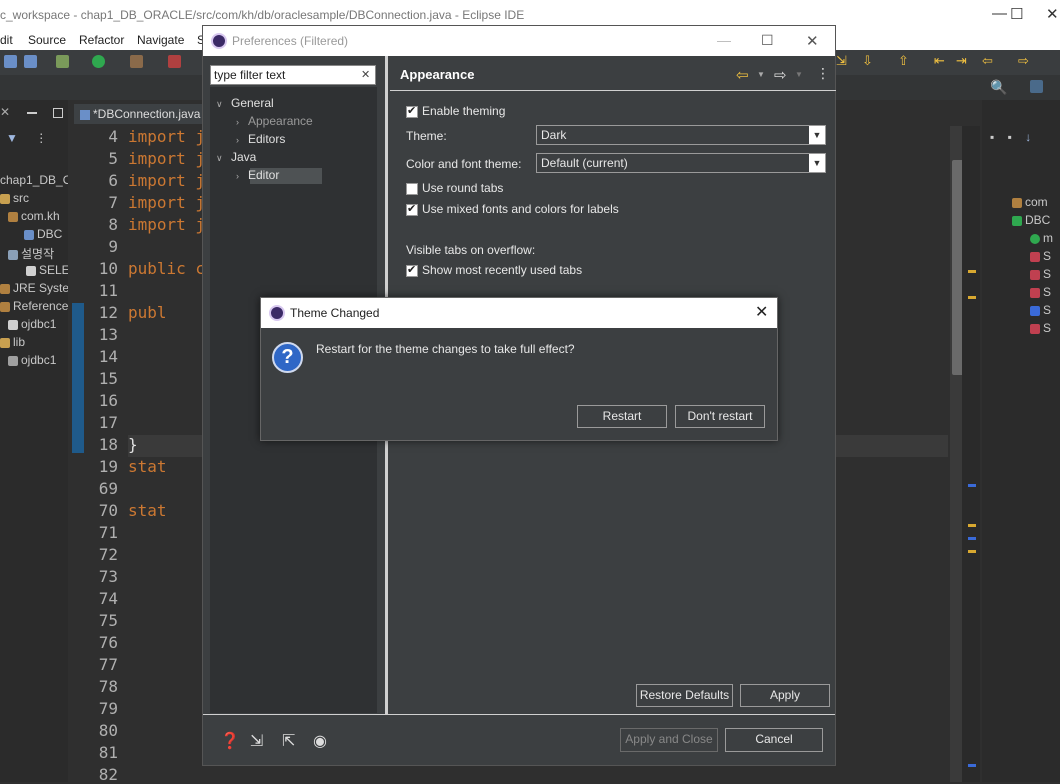 Image resolution: width=1060 pixels, height=784 pixels. I want to click on help-icon: ❓, so click(230, 741).